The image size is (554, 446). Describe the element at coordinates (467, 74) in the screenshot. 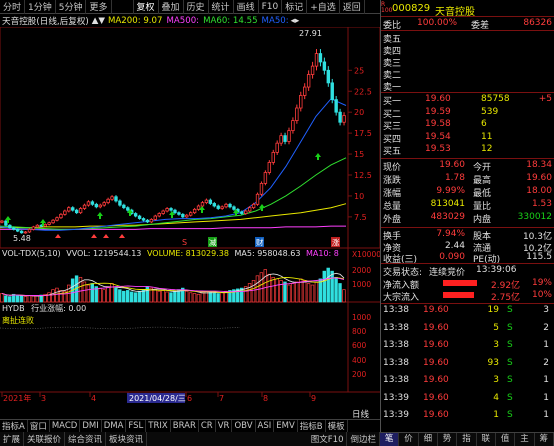

I see `ask-row: 卖二` at that location.